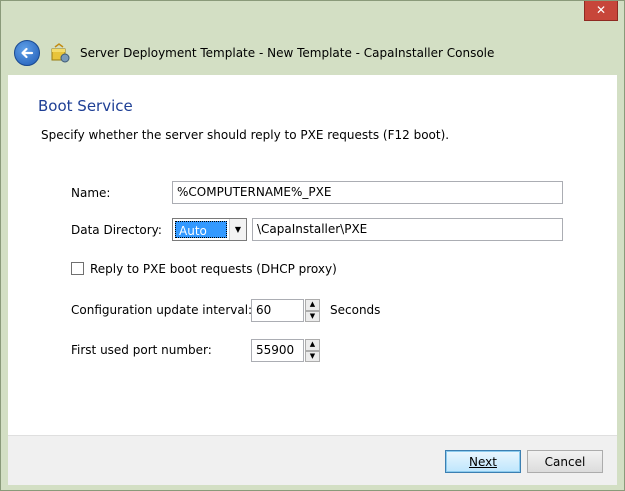 Image resolution: width=625 pixels, height=491 pixels. I want to click on data-directory-mode-select: Auto ▼, so click(209, 229).